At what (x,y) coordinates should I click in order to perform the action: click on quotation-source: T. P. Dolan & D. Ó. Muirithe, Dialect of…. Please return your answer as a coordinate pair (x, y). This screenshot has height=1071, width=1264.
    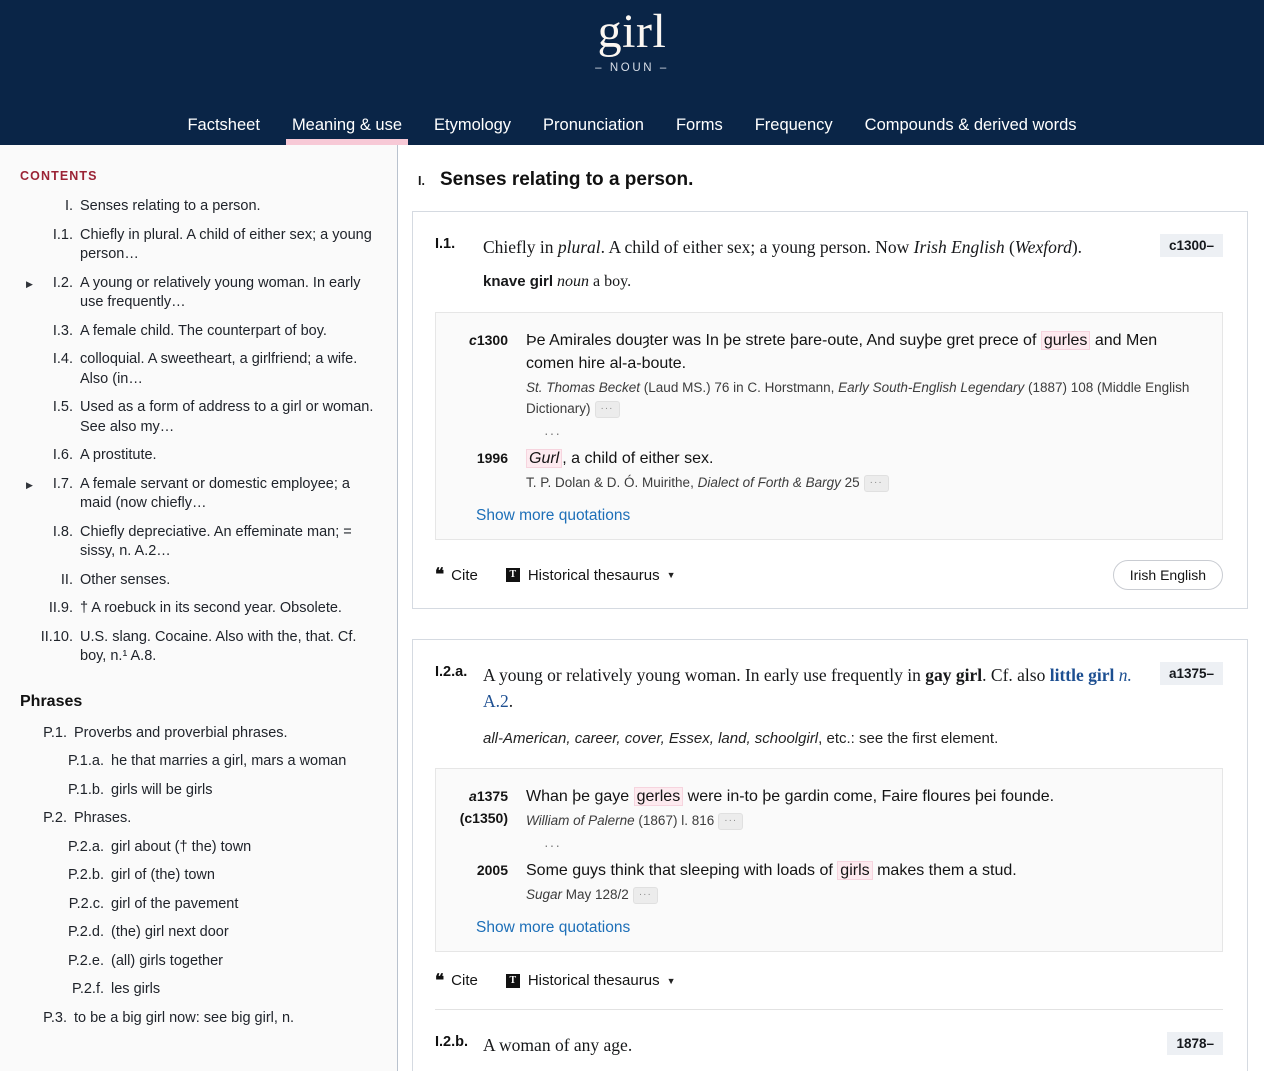
    Looking at the image, I should click on (865, 482).